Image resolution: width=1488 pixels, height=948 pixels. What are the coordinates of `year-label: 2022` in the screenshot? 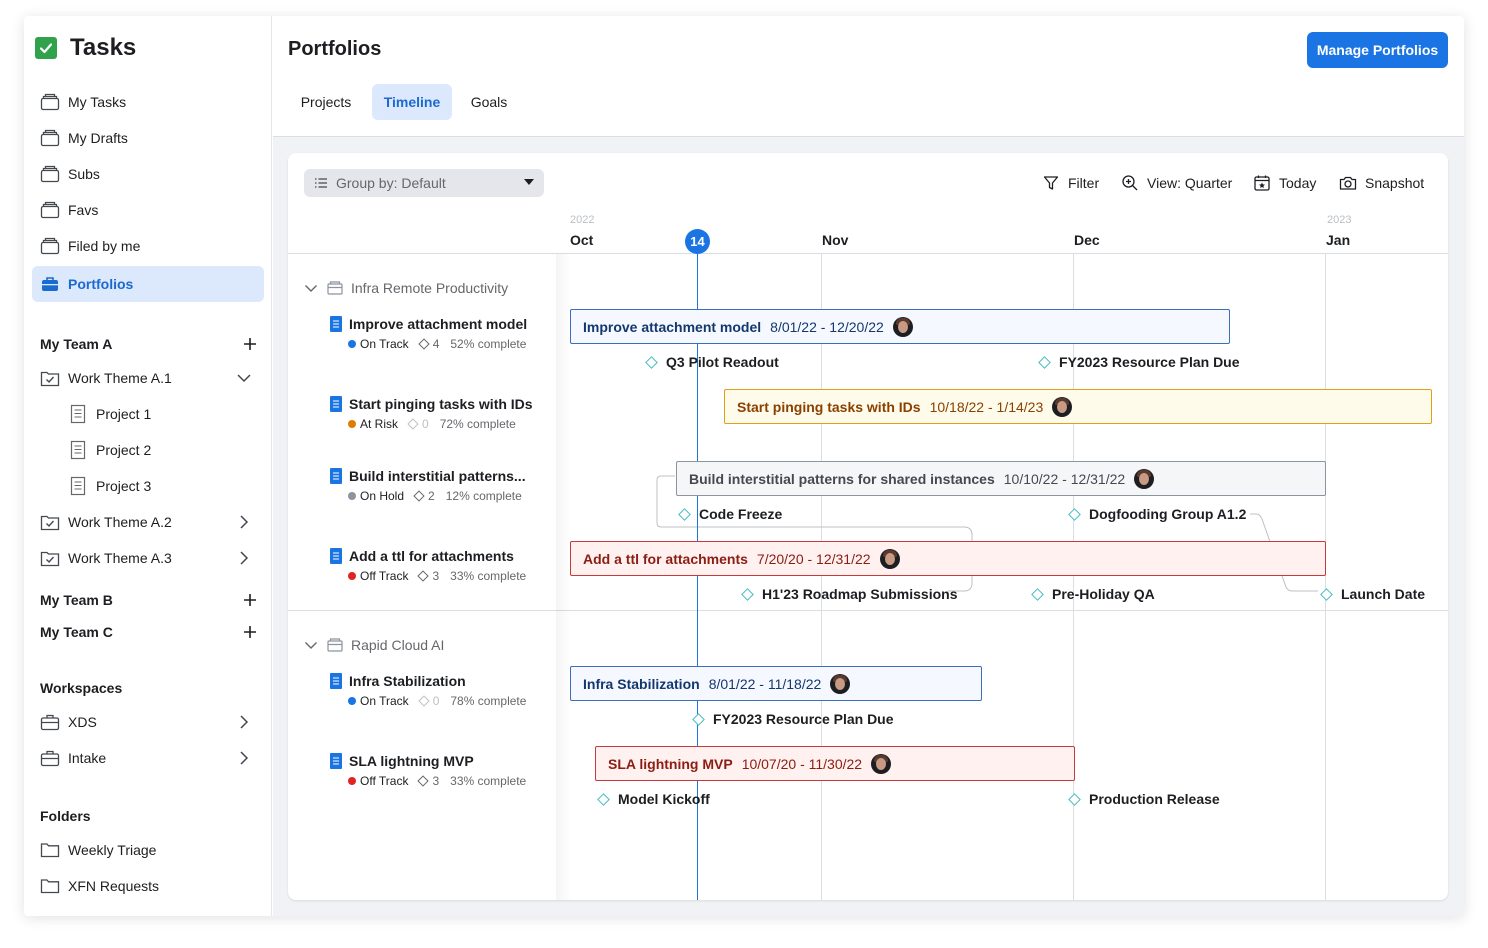 It's located at (582, 220).